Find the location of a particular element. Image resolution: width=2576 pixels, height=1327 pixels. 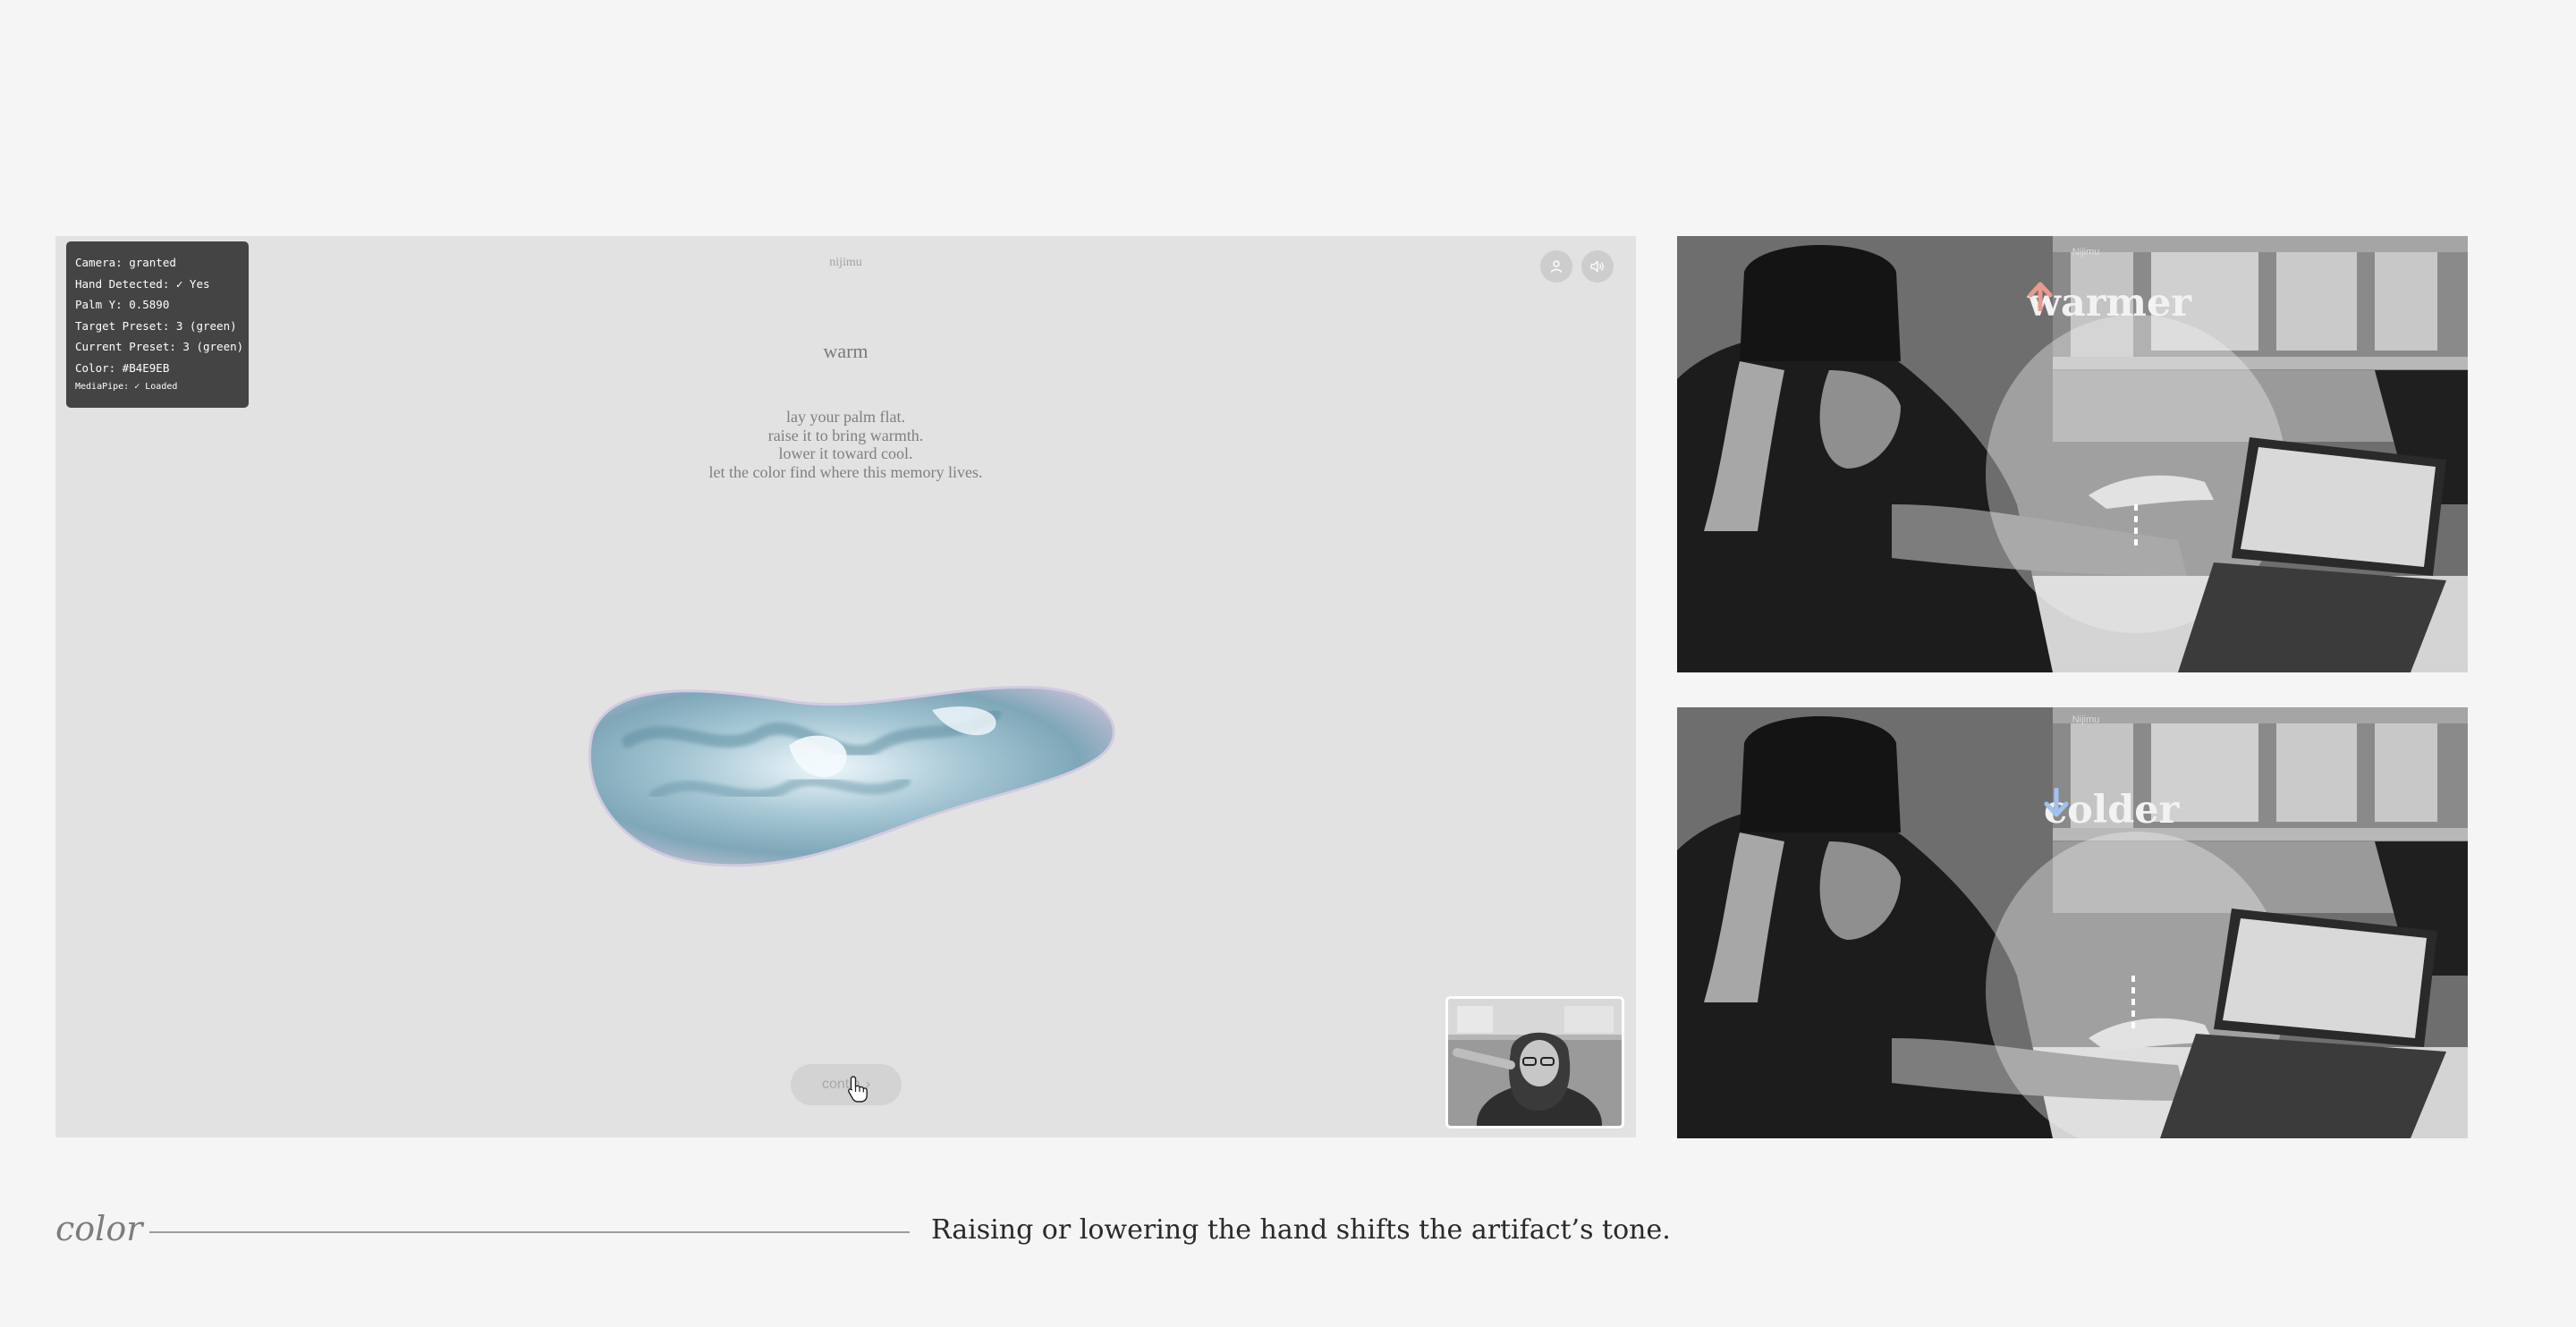

color-artifact-blob is located at coordinates (851, 777).